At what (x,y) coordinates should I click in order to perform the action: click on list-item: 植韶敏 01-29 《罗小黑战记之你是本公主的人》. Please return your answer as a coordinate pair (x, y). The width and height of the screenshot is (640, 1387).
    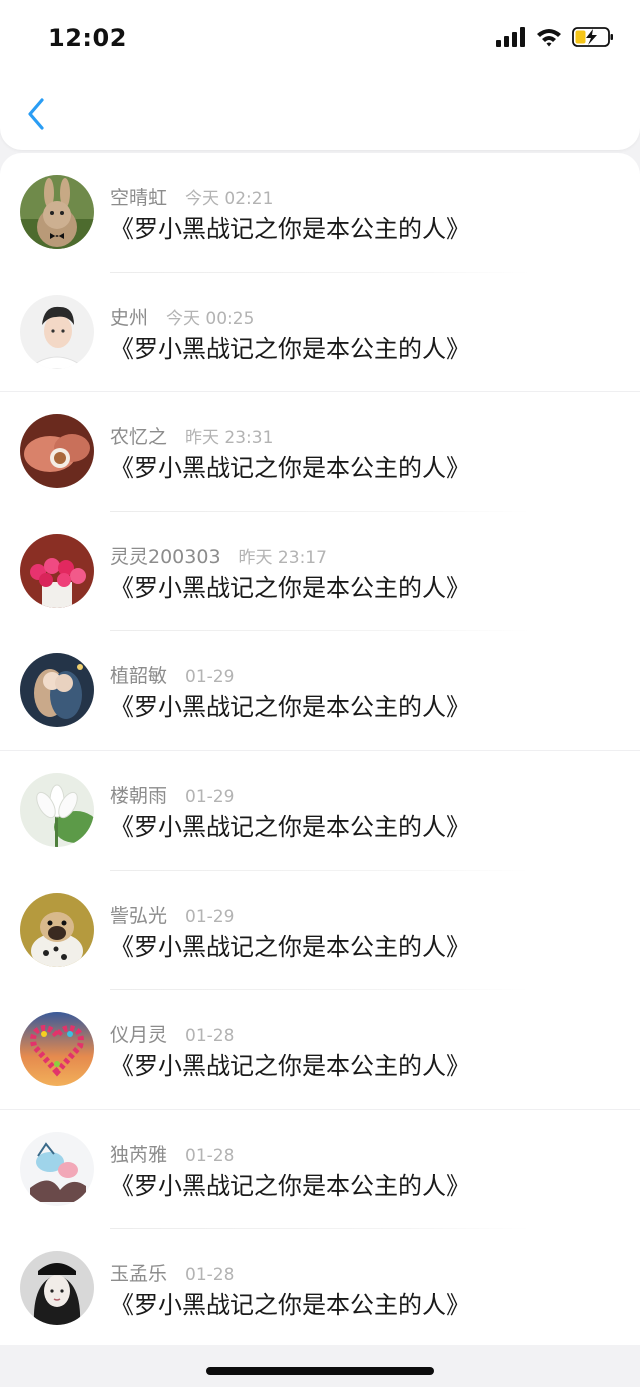
    Looking at the image, I should click on (320, 691).